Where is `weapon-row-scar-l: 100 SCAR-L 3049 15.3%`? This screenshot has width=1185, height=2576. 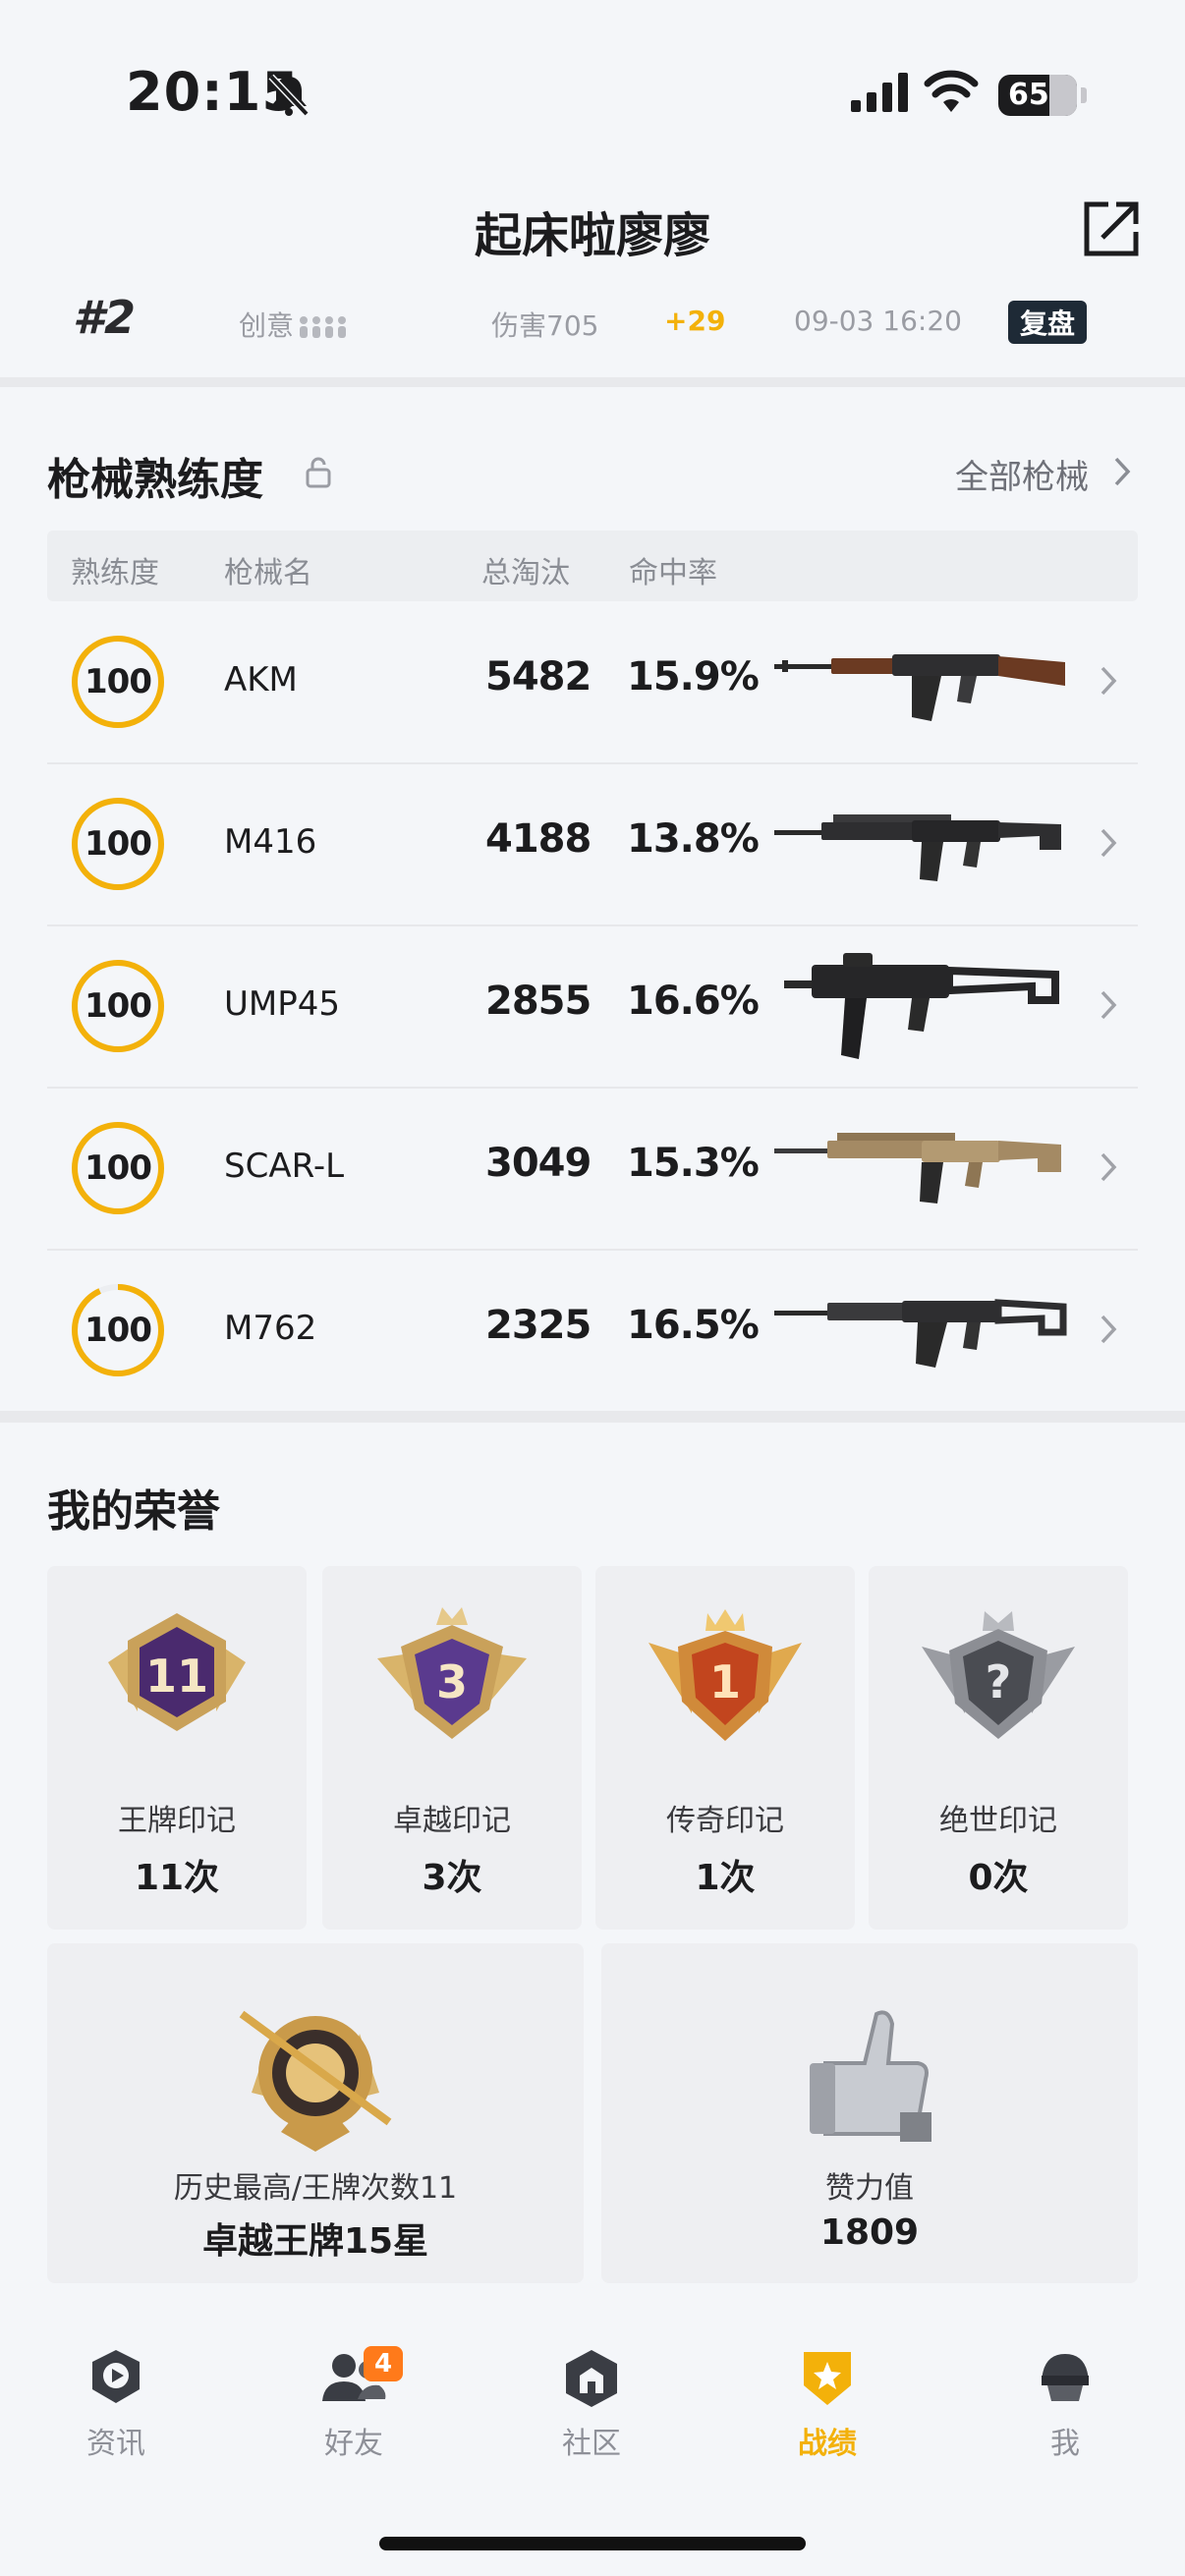 weapon-row-scar-l: 100 SCAR-L 3049 15.3% is located at coordinates (592, 1169).